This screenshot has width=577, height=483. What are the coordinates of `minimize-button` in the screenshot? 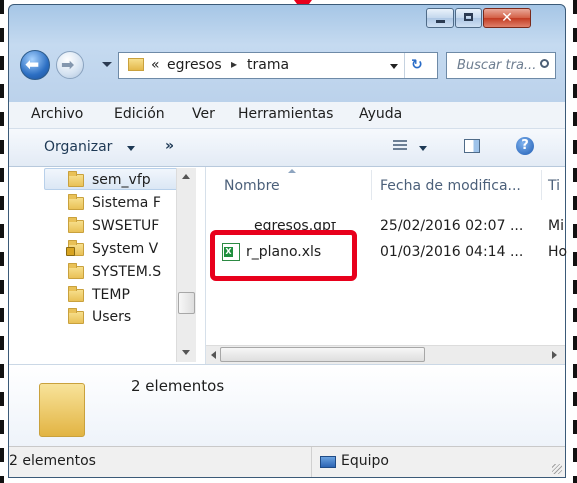 It's located at (440, 18).